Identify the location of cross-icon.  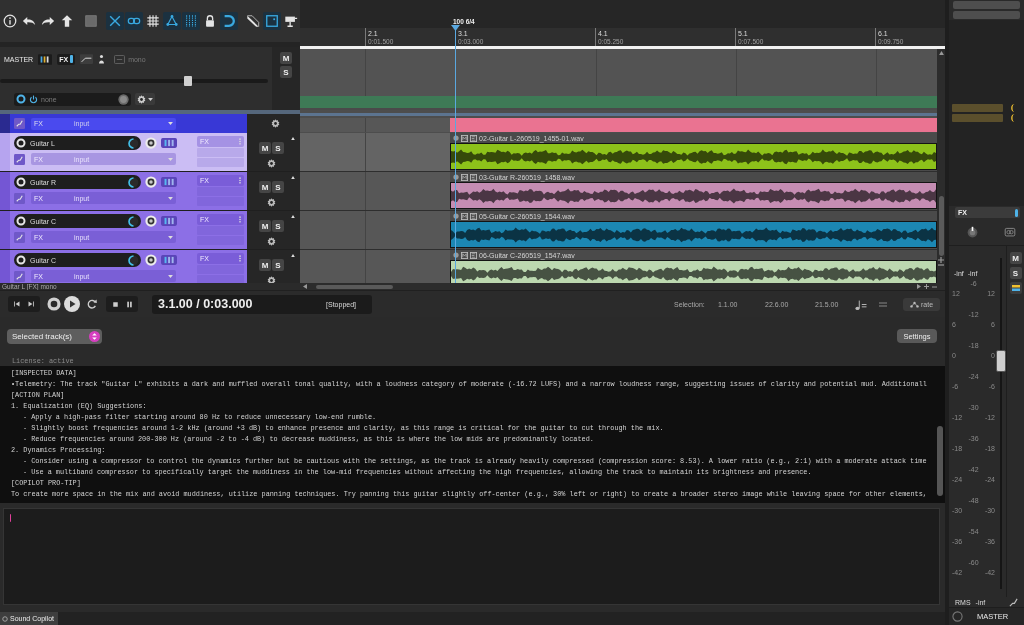
(115, 21).